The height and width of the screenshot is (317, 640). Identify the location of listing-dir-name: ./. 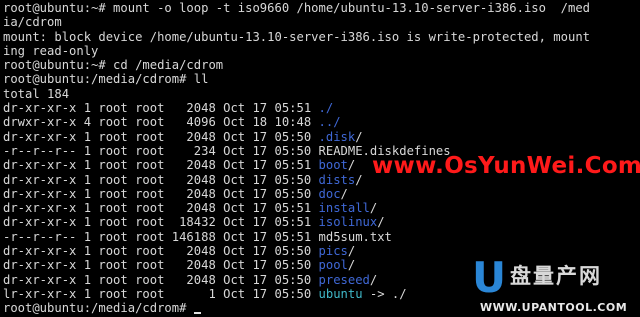
(326, 108).